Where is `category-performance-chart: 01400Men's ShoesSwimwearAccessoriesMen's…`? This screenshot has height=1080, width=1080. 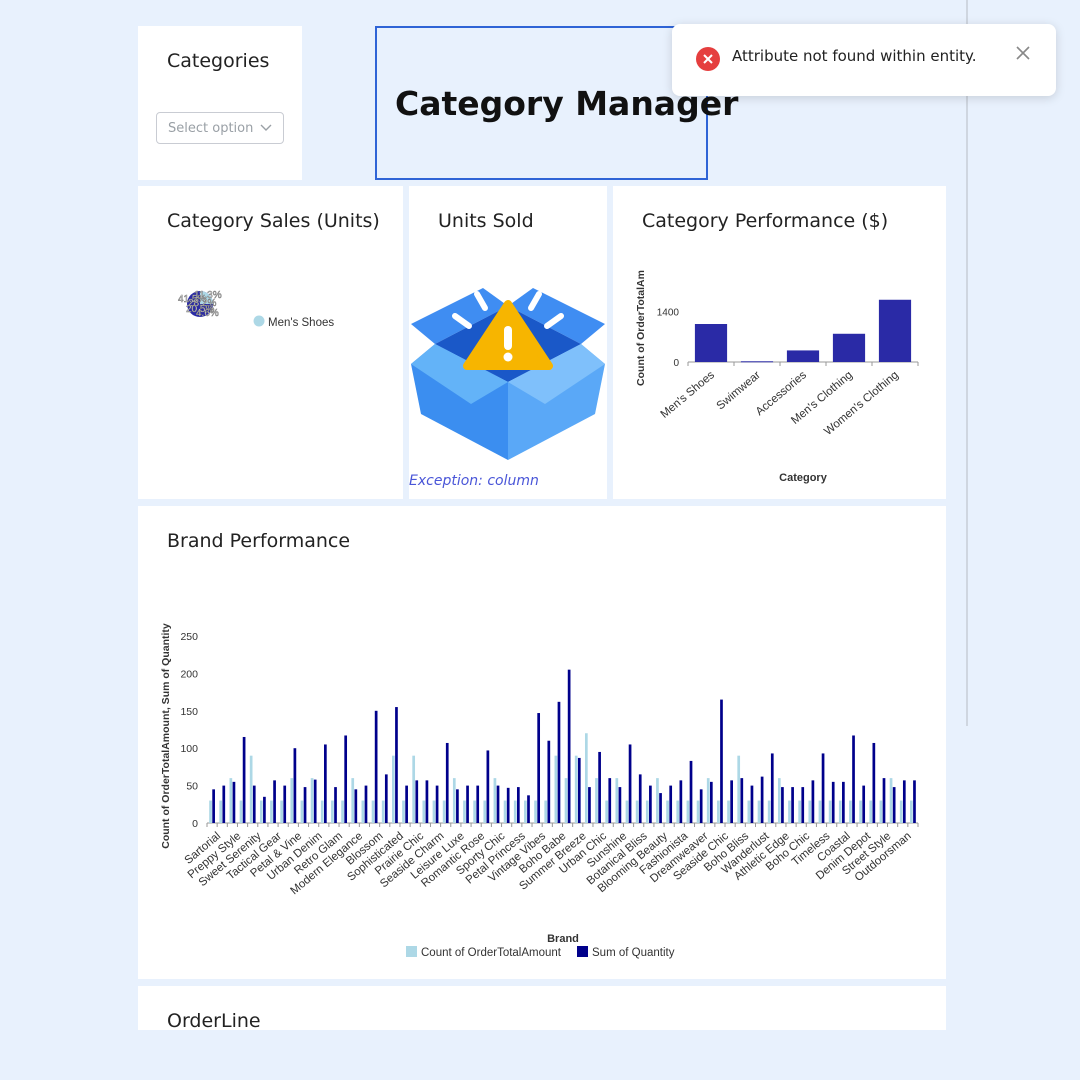
category-performance-chart: 01400Men's ShoesSwimwearAccessoriesMen's… is located at coordinates (777, 377).